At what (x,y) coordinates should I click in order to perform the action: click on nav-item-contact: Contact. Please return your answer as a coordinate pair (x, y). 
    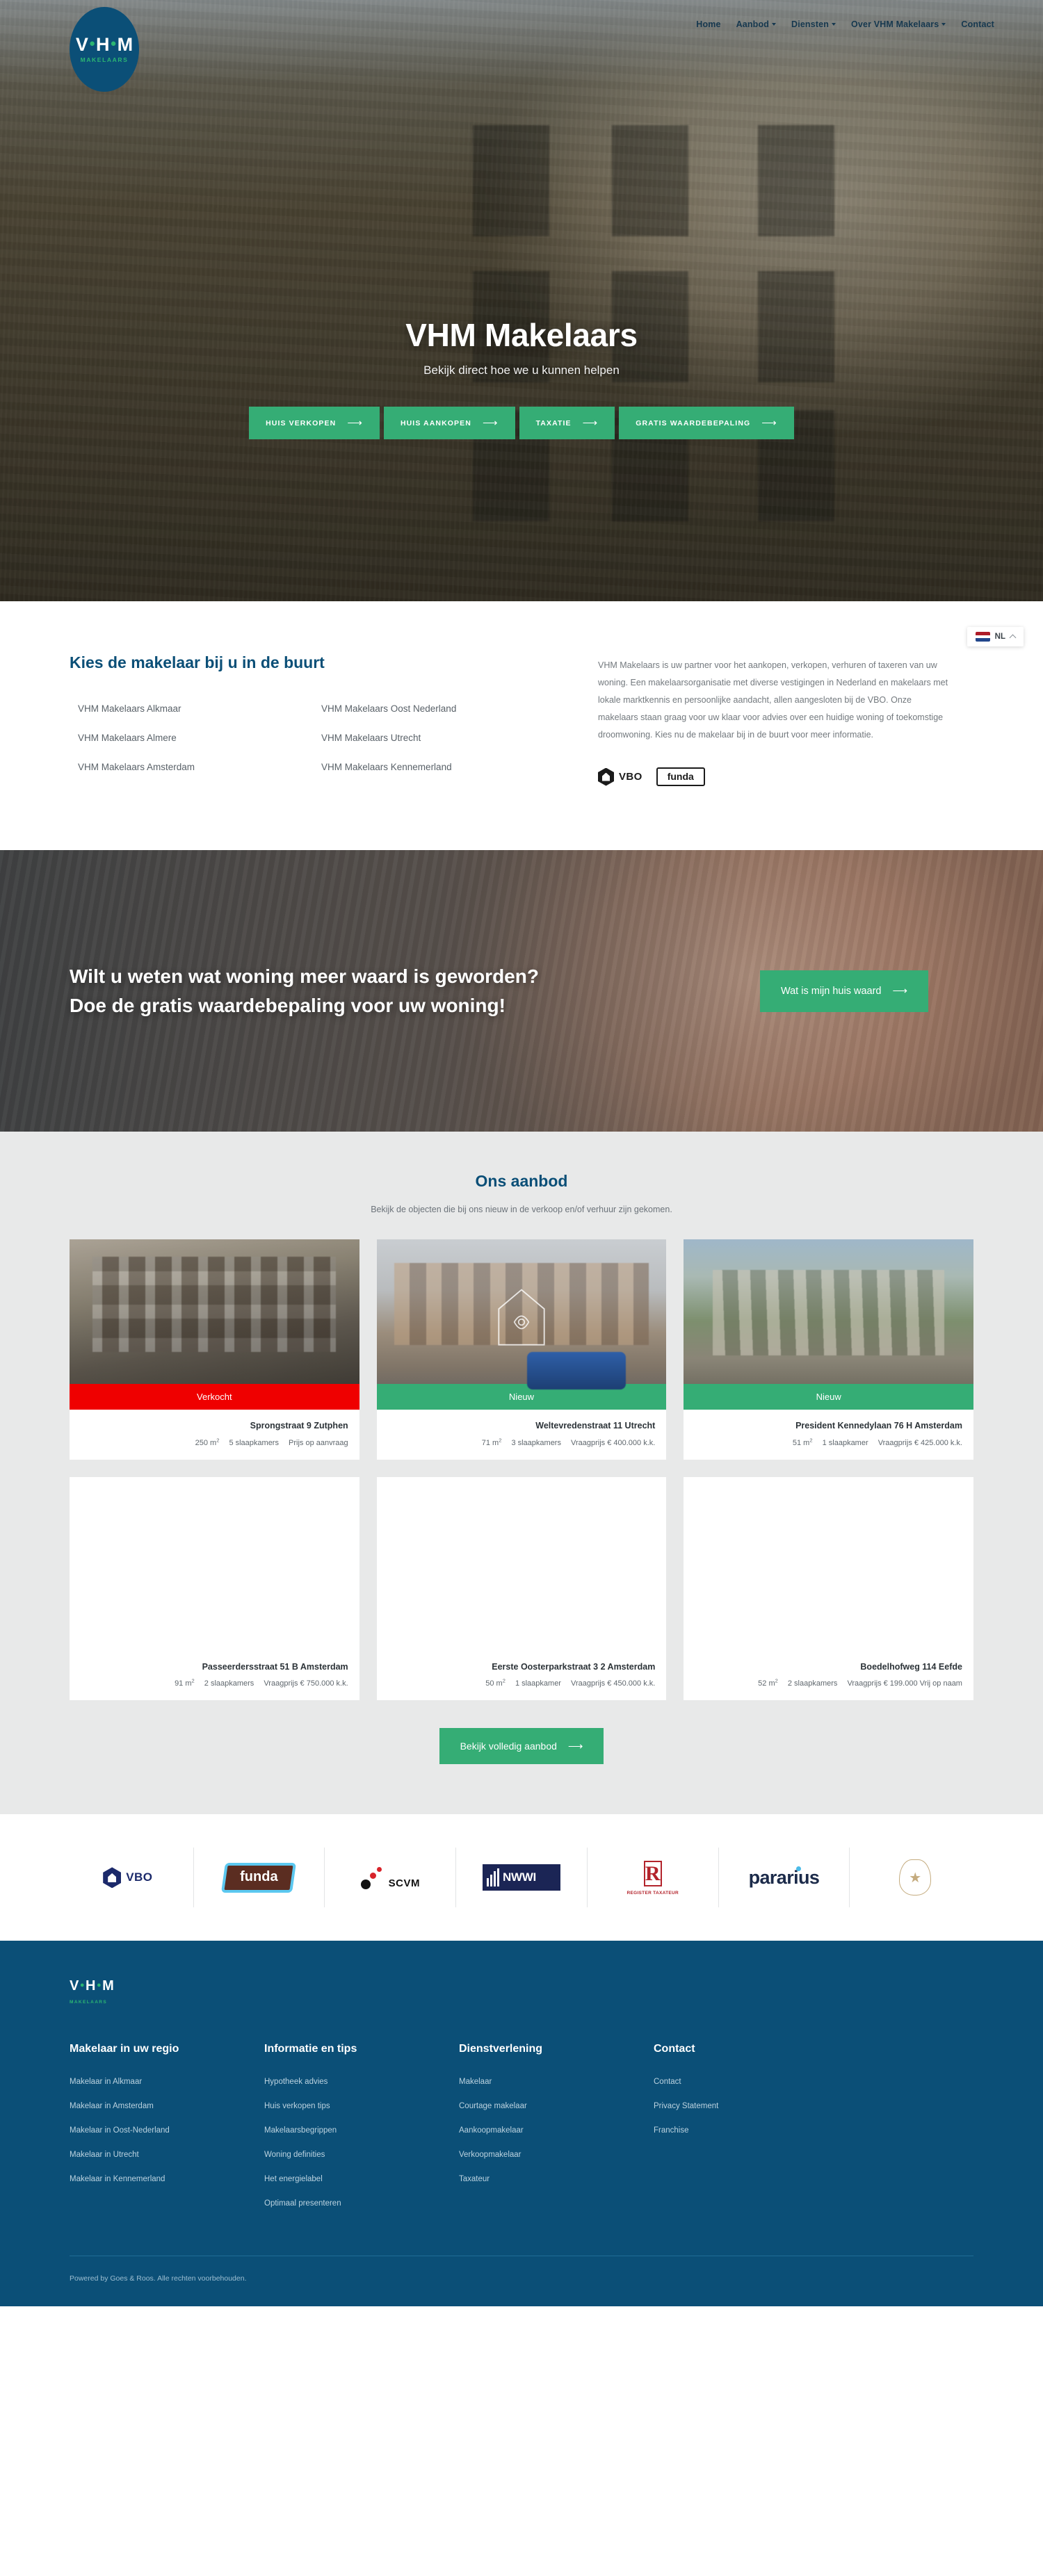
    Looking at the image, I should click on (977, 24).